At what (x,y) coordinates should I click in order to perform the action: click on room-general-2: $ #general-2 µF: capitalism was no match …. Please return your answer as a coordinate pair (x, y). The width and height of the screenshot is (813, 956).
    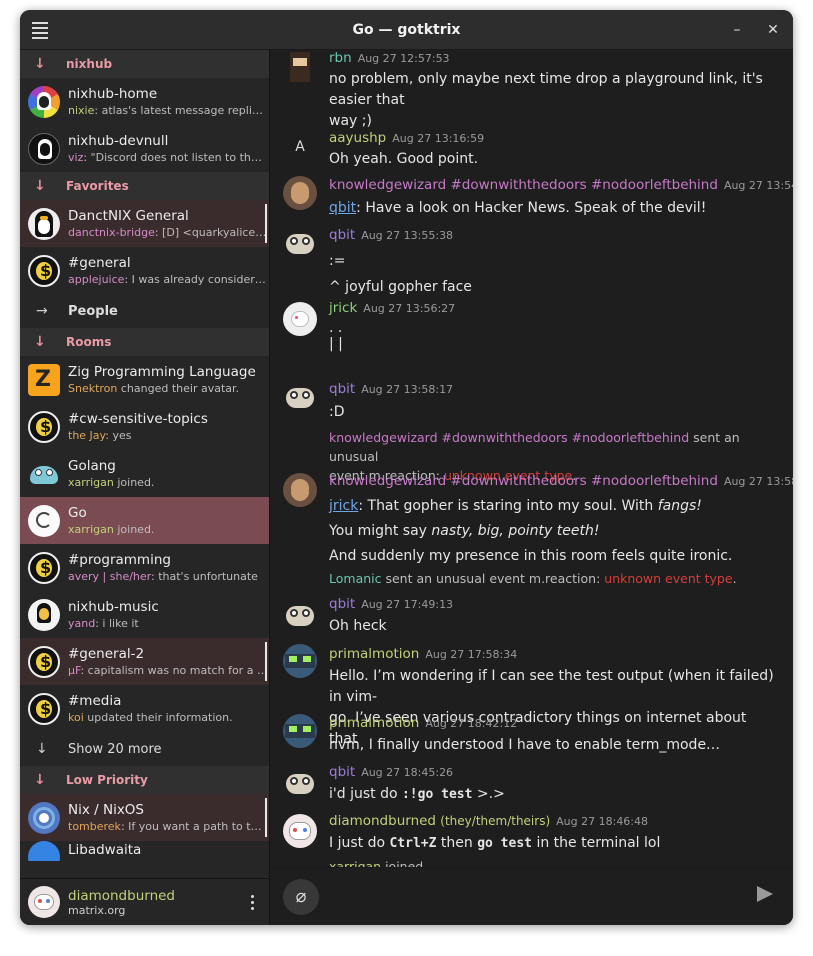
    Looking at the image, I should click on (144, 661).